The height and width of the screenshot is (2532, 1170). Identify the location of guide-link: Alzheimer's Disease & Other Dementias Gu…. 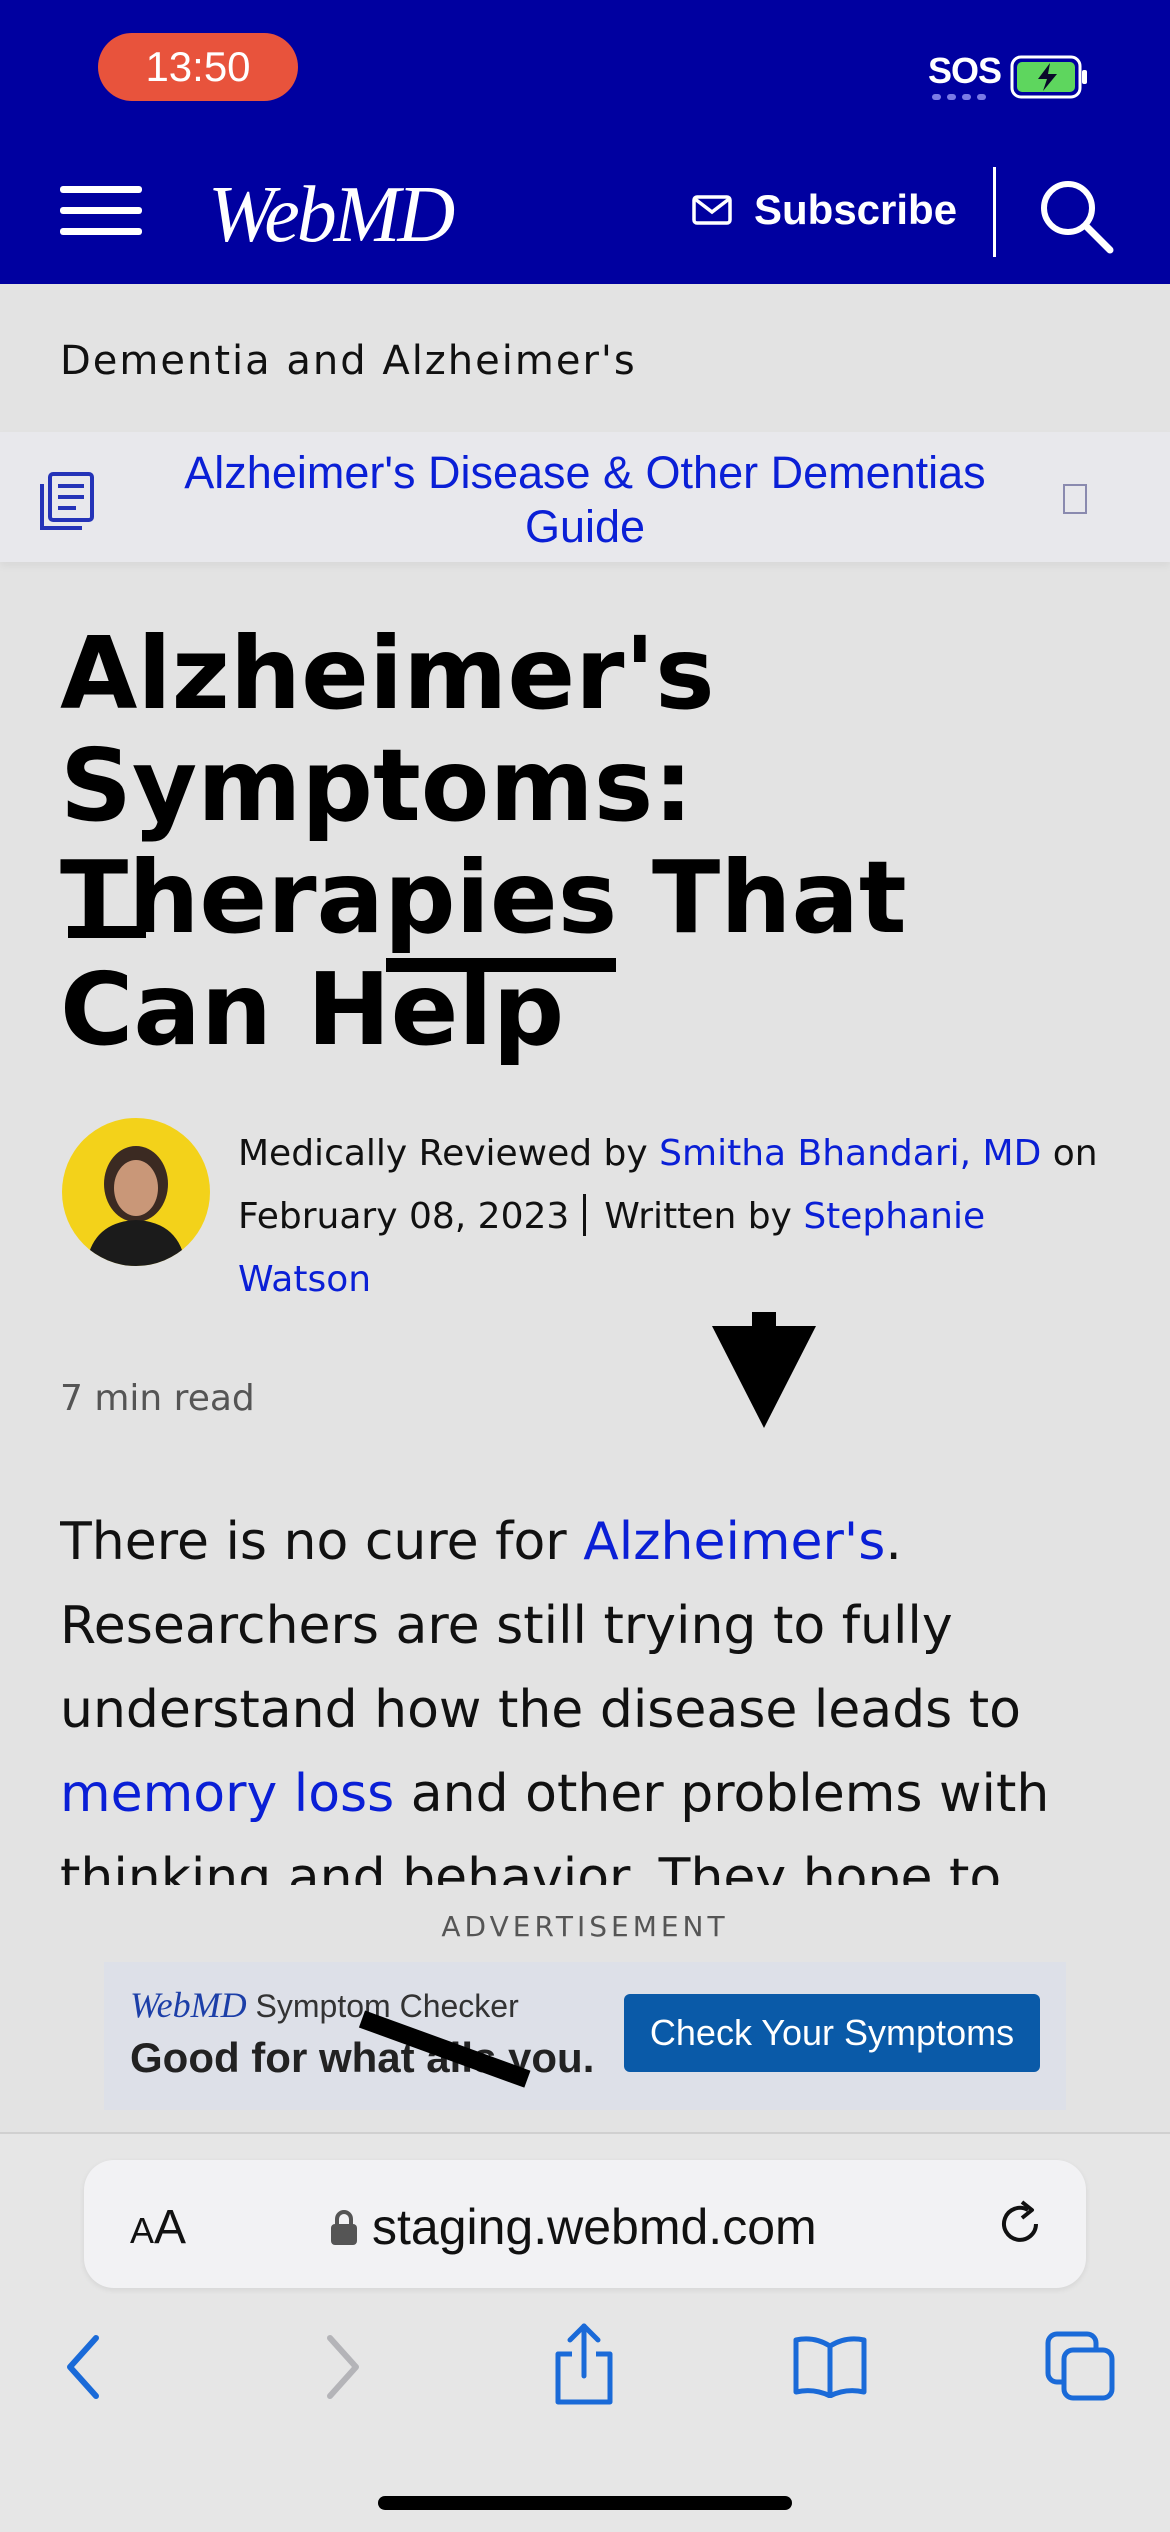
(585, 500).